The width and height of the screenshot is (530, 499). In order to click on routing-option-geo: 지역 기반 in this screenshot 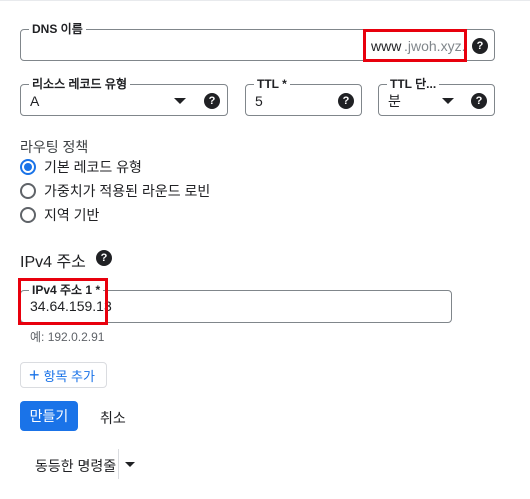, I will do `click(59, 215)`.